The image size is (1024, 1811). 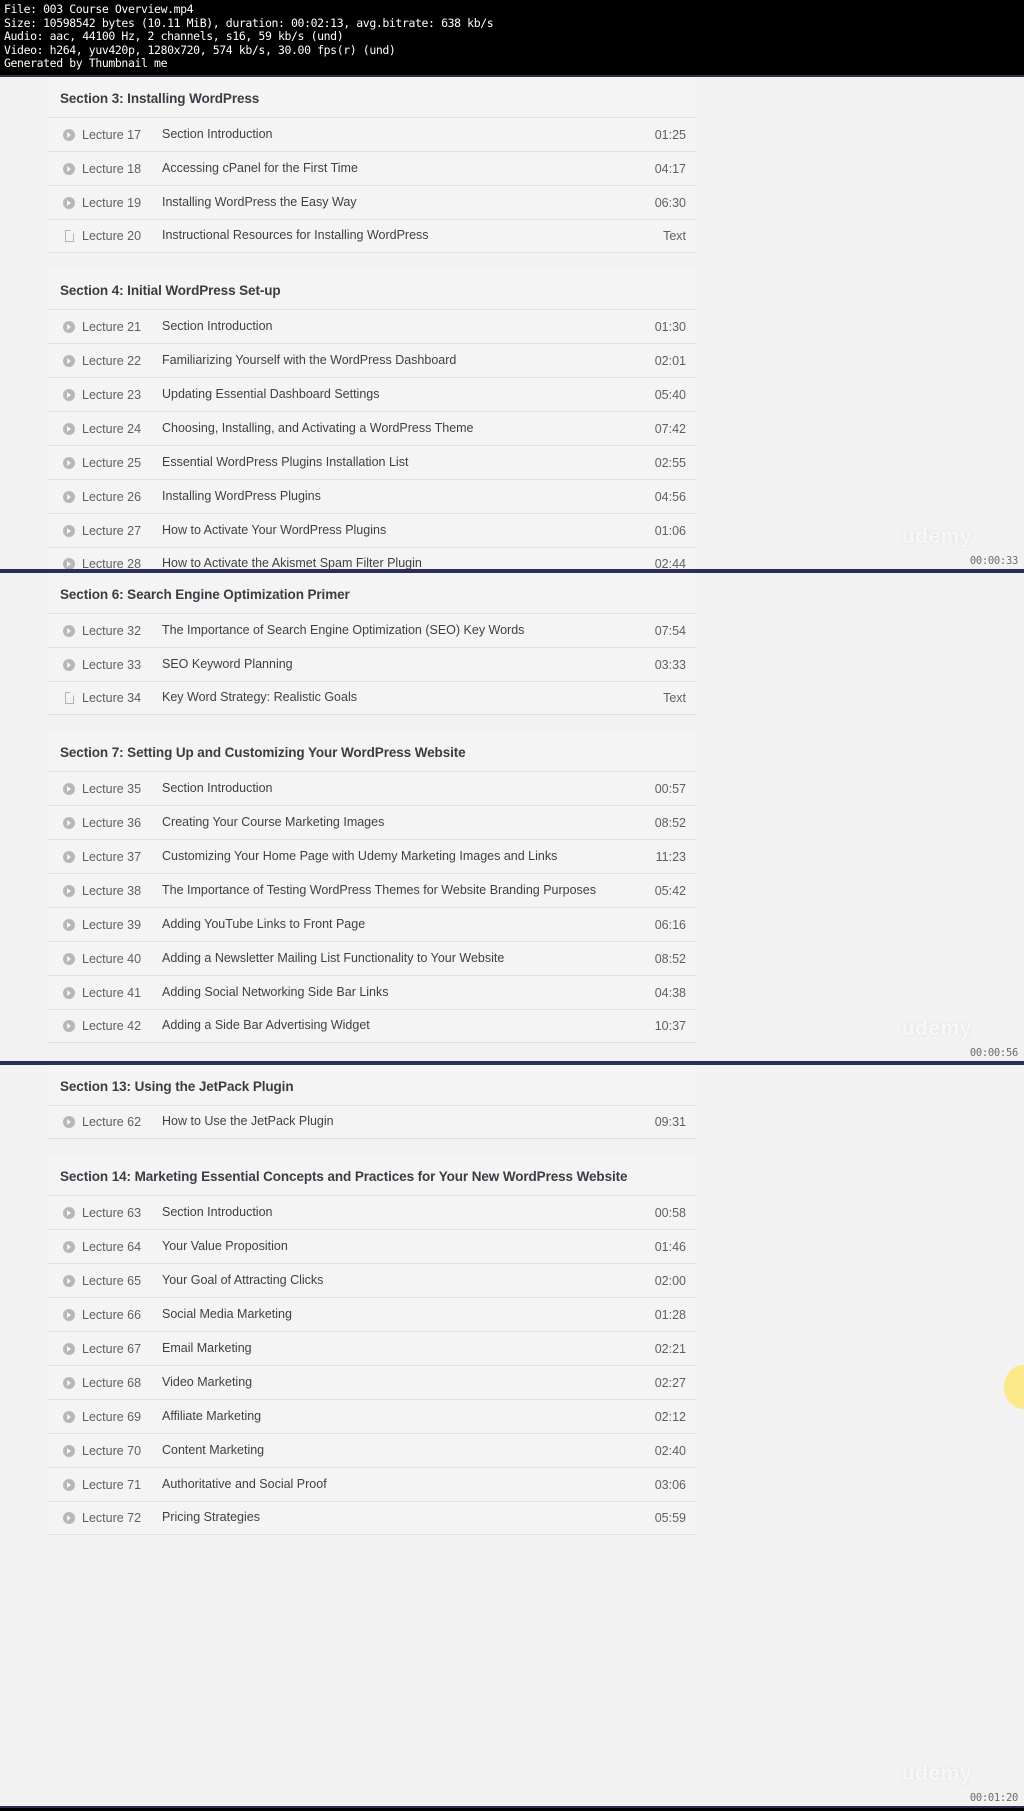 I want to click on lecture-number: Lecture 62, so click(x=112, y=1122).